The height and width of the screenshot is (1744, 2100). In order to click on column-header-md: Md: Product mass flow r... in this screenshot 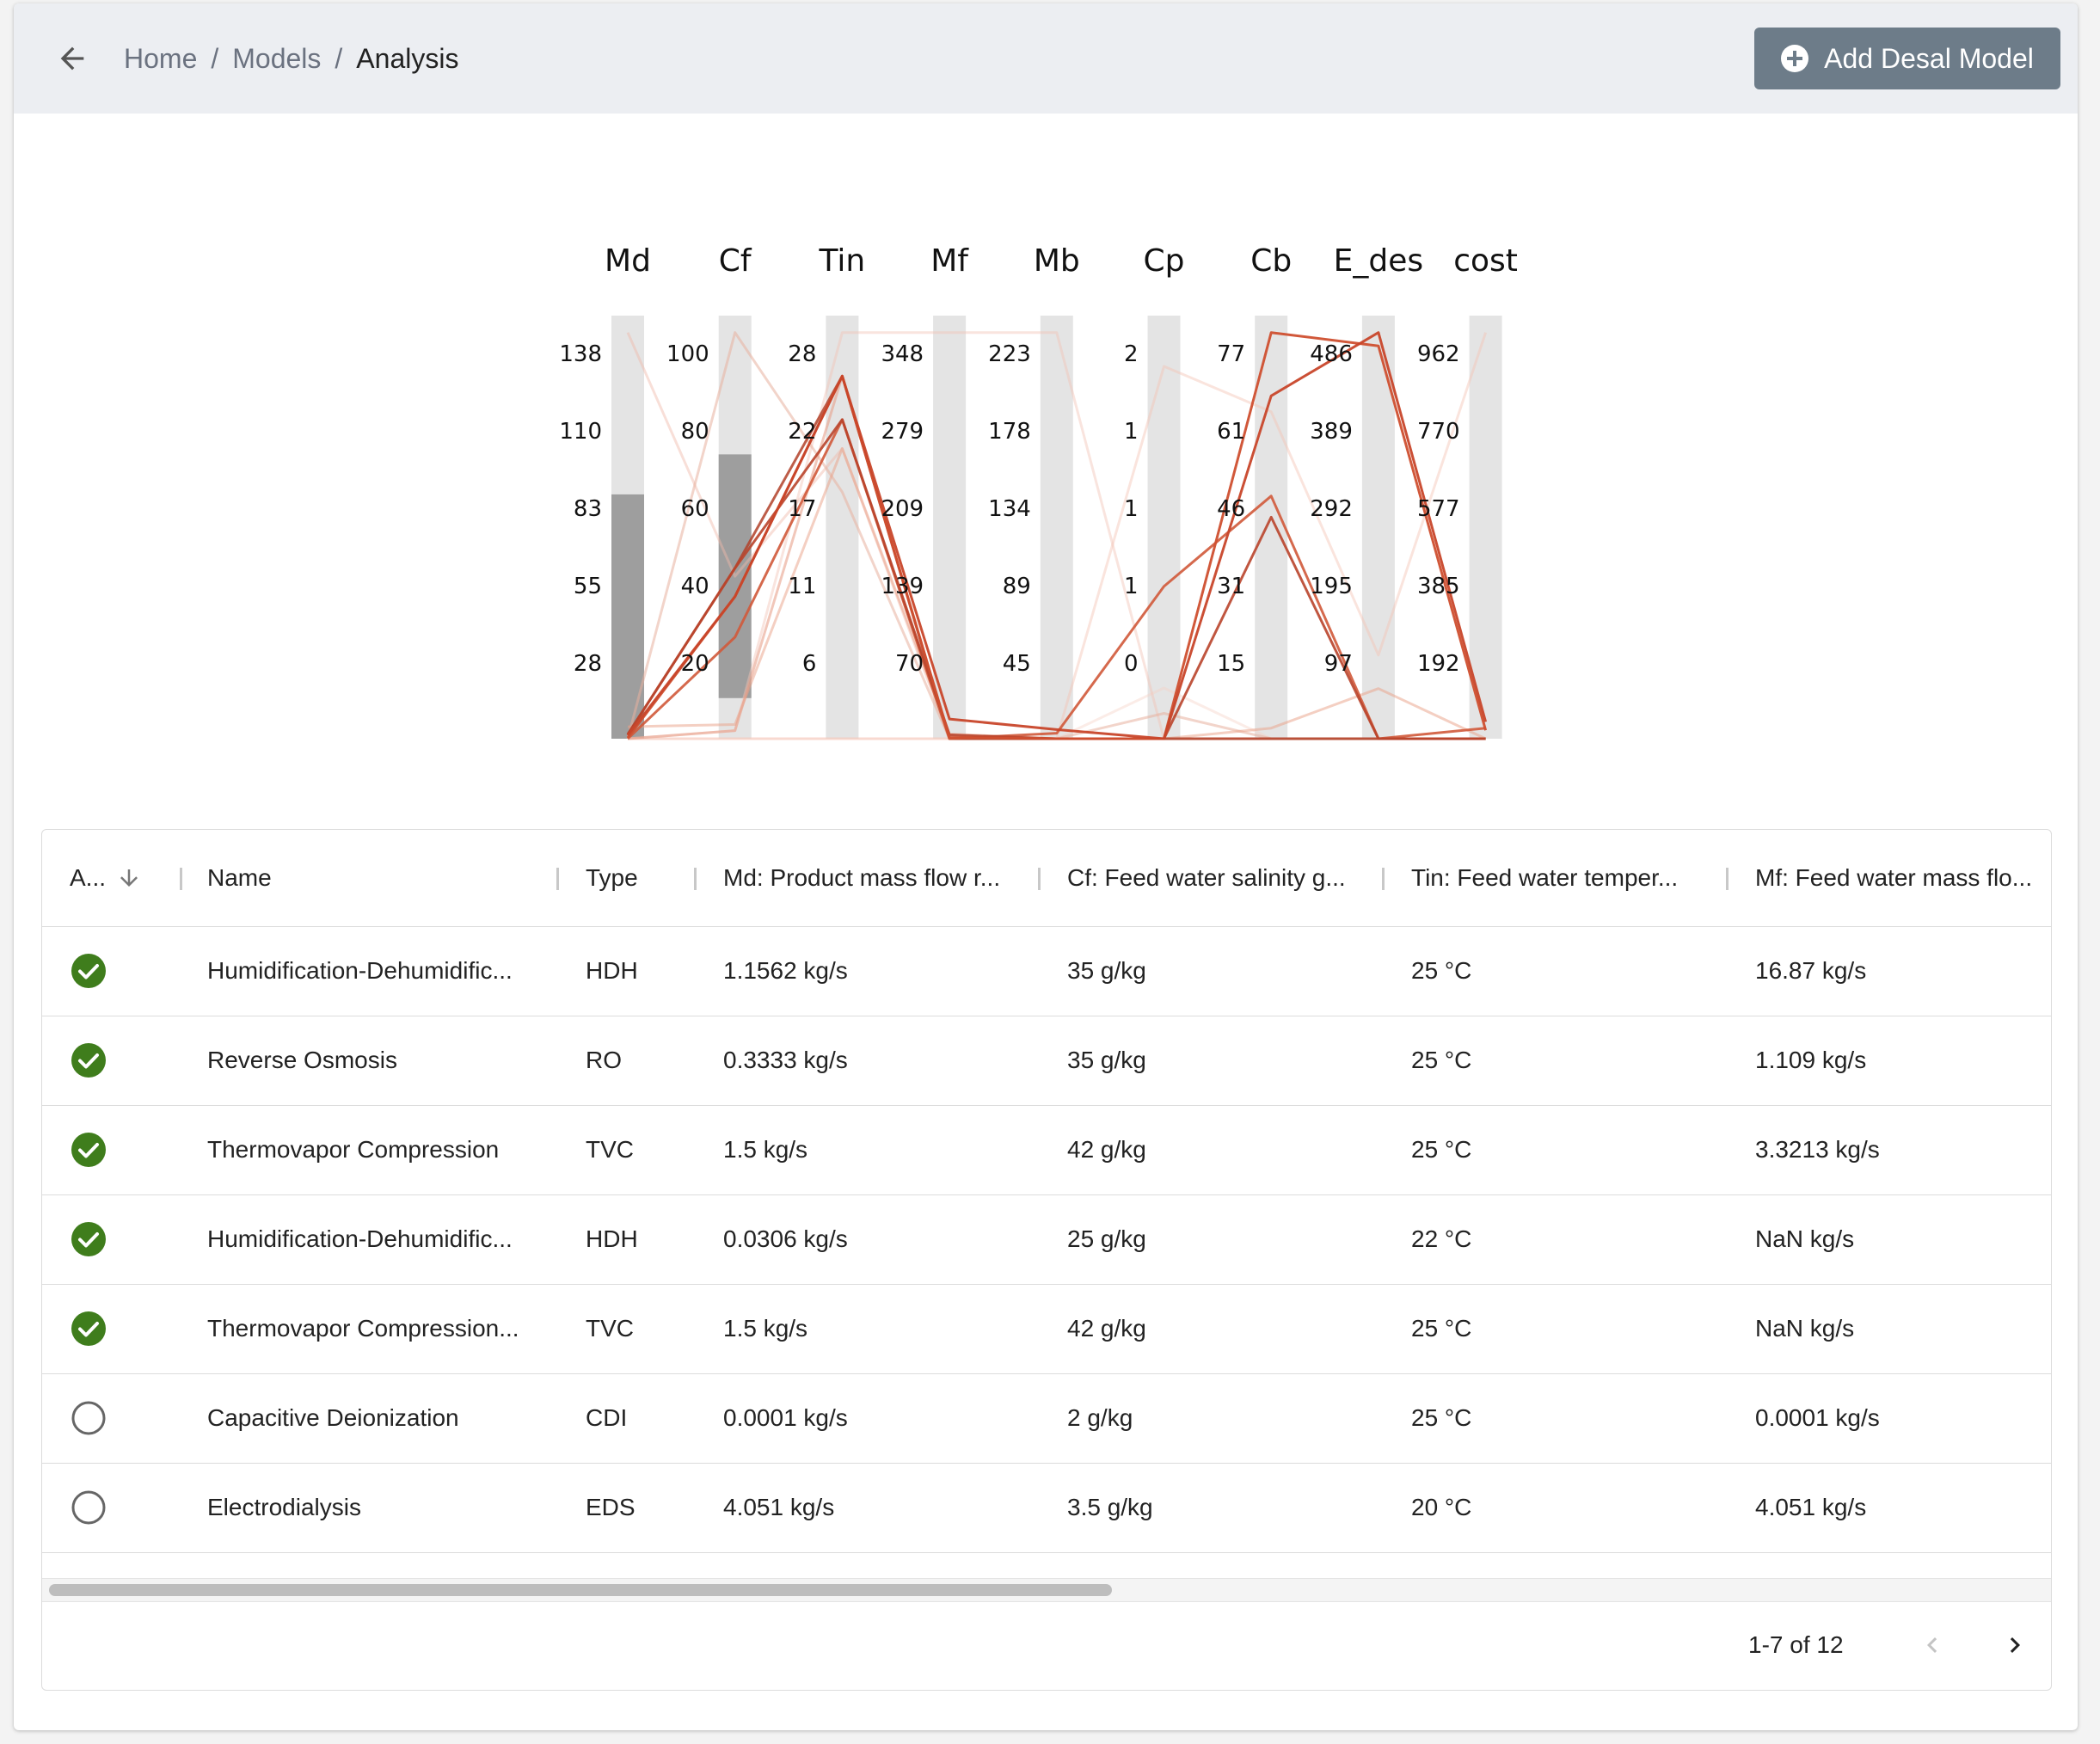, I will do `click(882, 878)`.